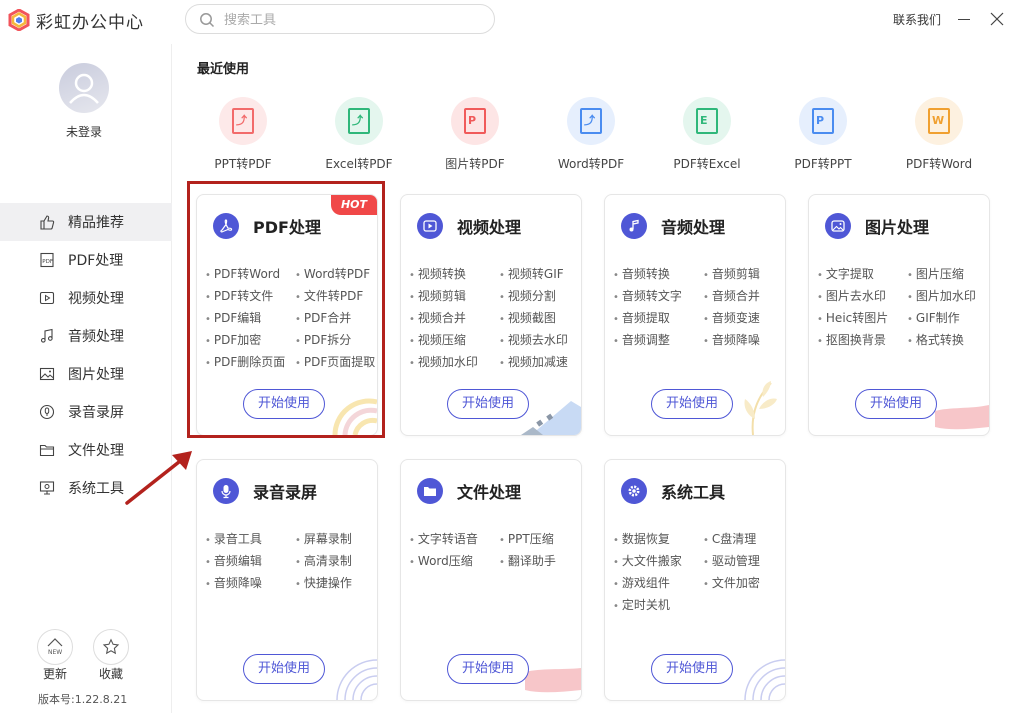 The width and height of the screenshot is (1018, 713). What do you see at coordinates (947, 276) in the screenshot?
I see `card-item: 图片压缩` at bounding box center [947, 276].